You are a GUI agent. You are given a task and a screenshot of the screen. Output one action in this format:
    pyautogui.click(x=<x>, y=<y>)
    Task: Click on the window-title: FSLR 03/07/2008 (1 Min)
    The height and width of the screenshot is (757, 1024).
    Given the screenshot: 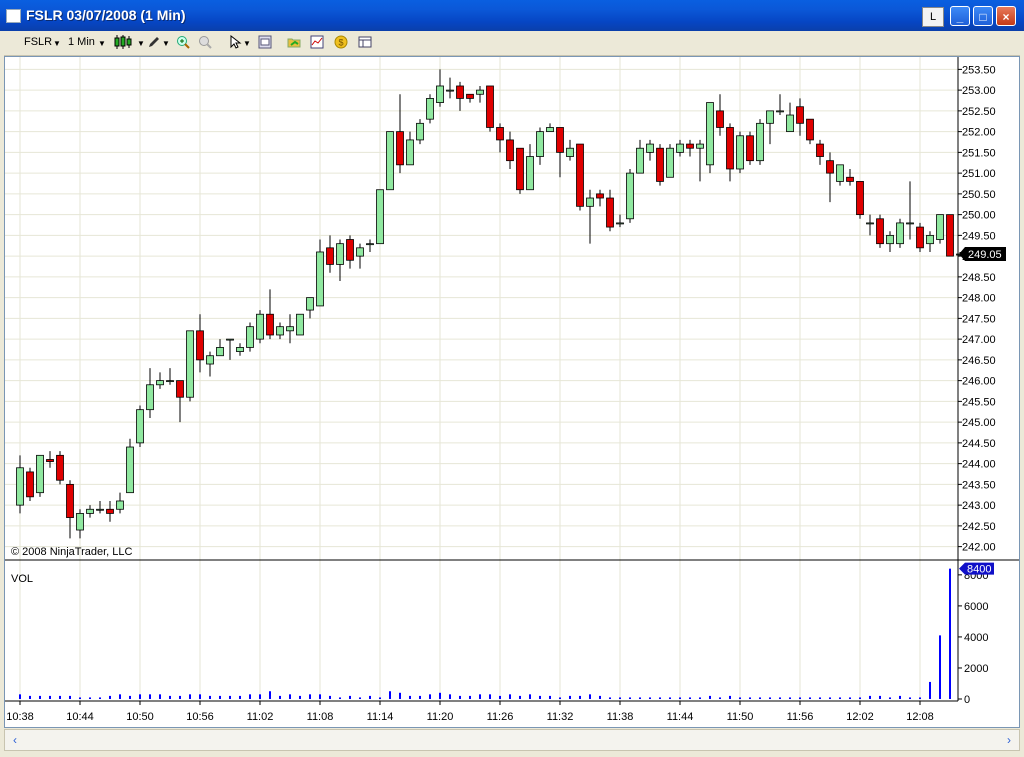 What is the action you would take?
    pyautogui.click(x=106, y=15)
    